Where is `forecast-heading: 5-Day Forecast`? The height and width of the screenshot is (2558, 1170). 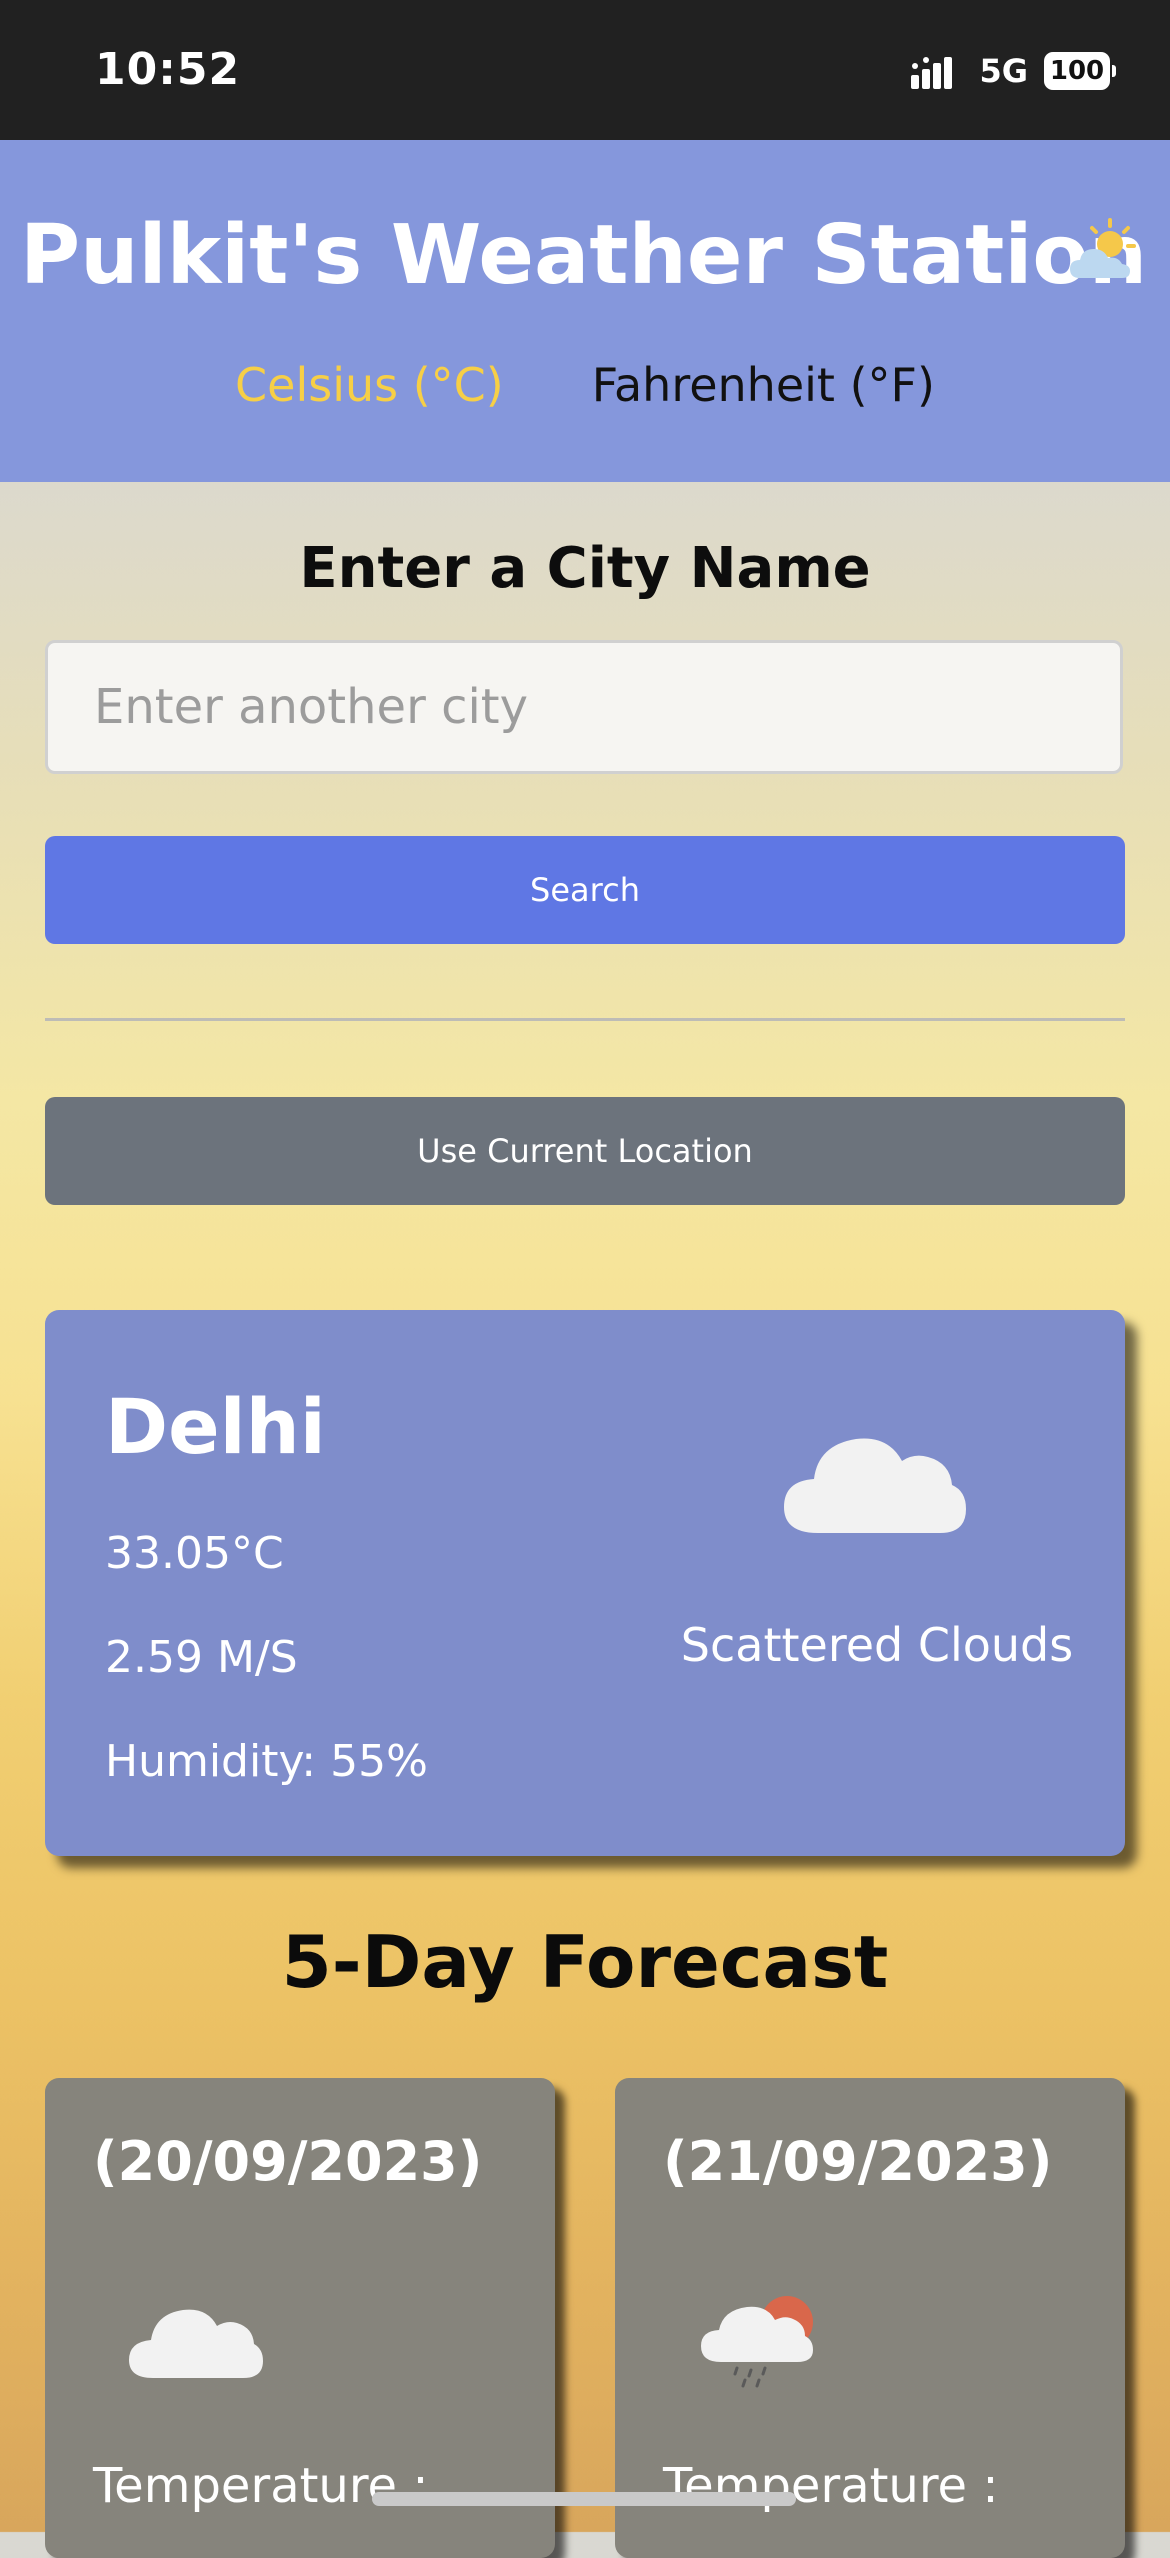
forecast-heading: 5-Day Forecast is located at coordinates (585, 1962).